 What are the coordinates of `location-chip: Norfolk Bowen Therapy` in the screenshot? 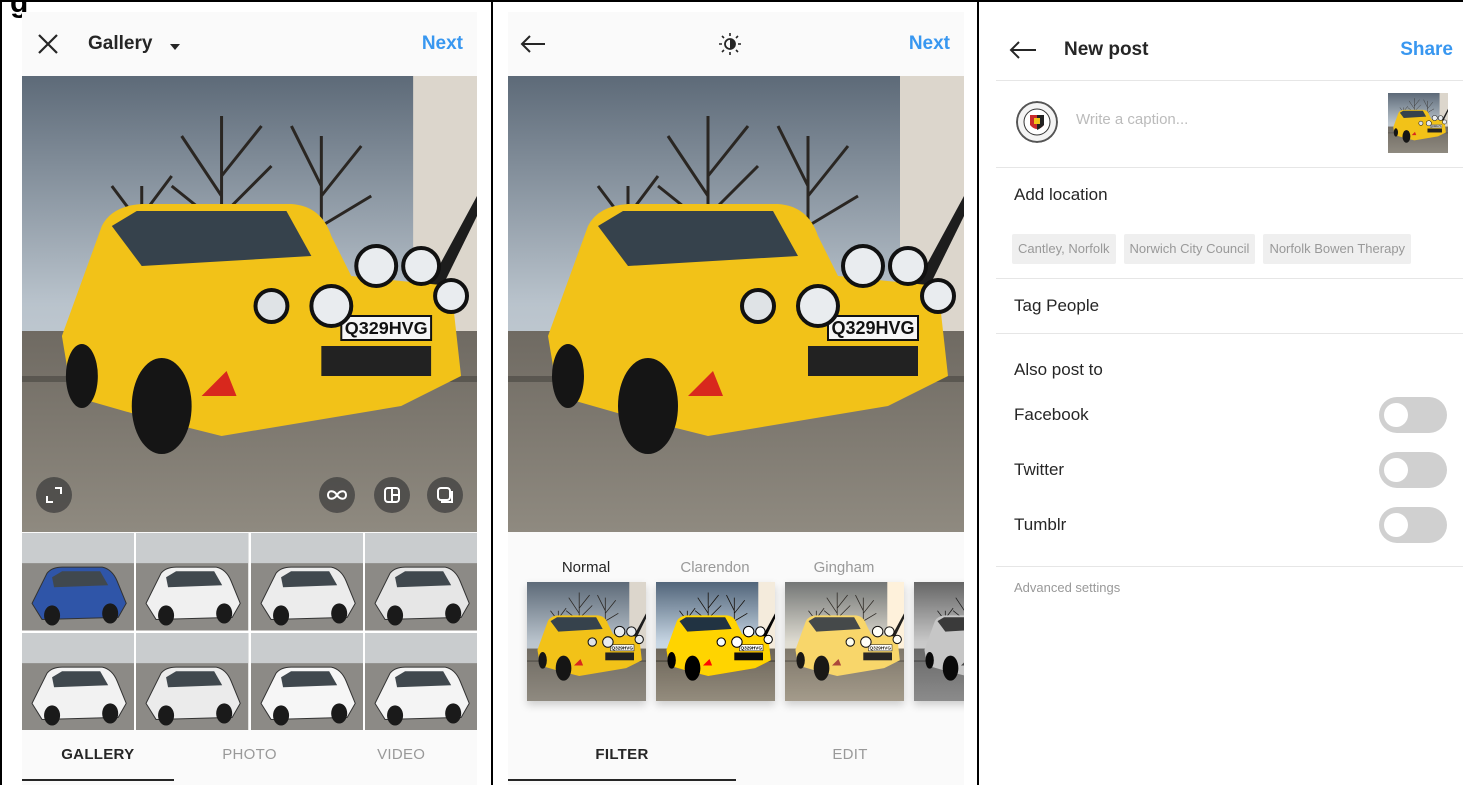 It's located at (1337, 249).